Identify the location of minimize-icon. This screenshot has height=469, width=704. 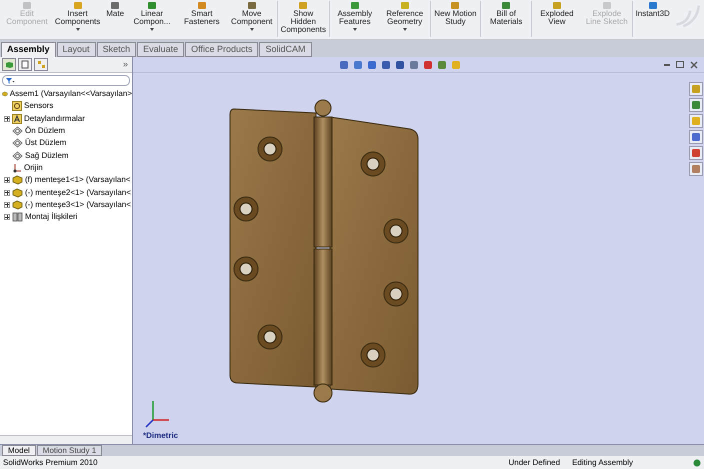
(667, 65).